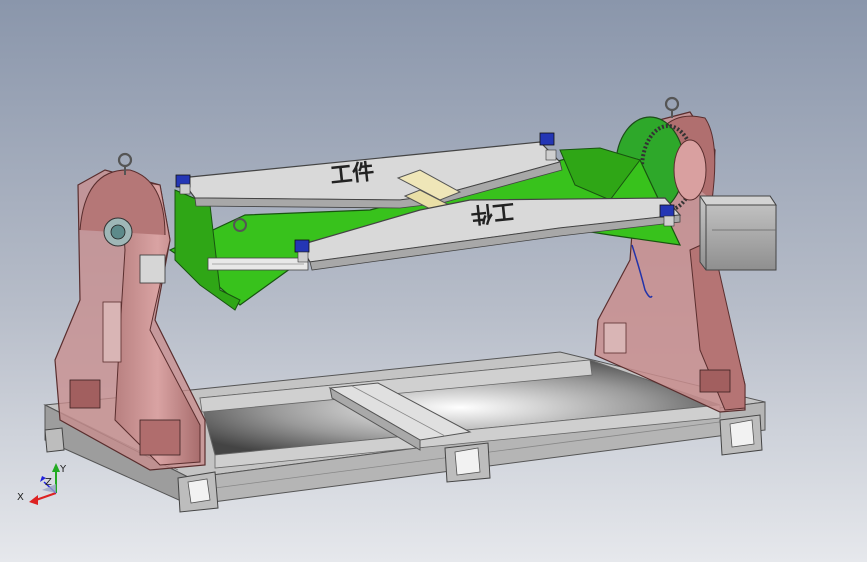 The height and width of the screenshot is (562, 867). I want to click on y-axis-label: Y, so click(63, 469).